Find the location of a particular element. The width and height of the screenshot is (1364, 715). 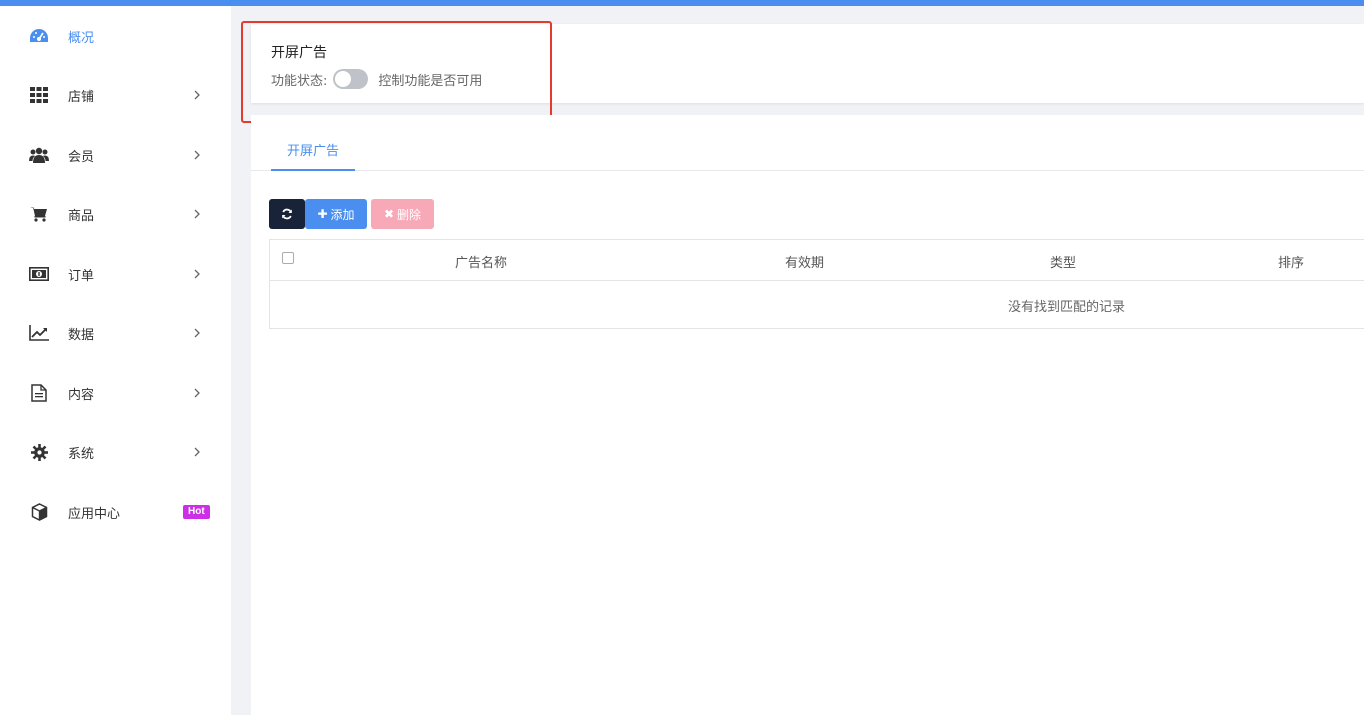

select-all-checkbox is located at coordinates (288, 258).